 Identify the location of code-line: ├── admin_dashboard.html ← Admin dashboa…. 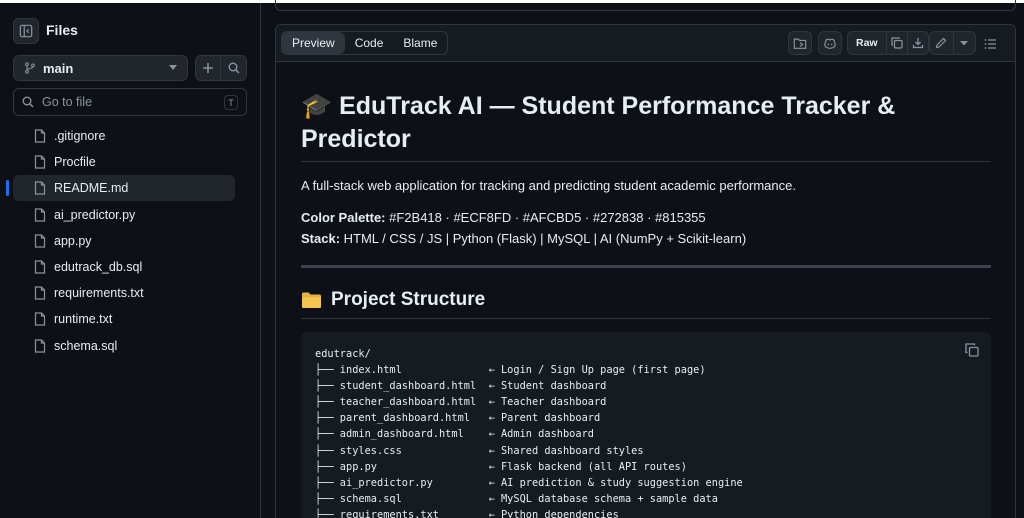
(454, 434).